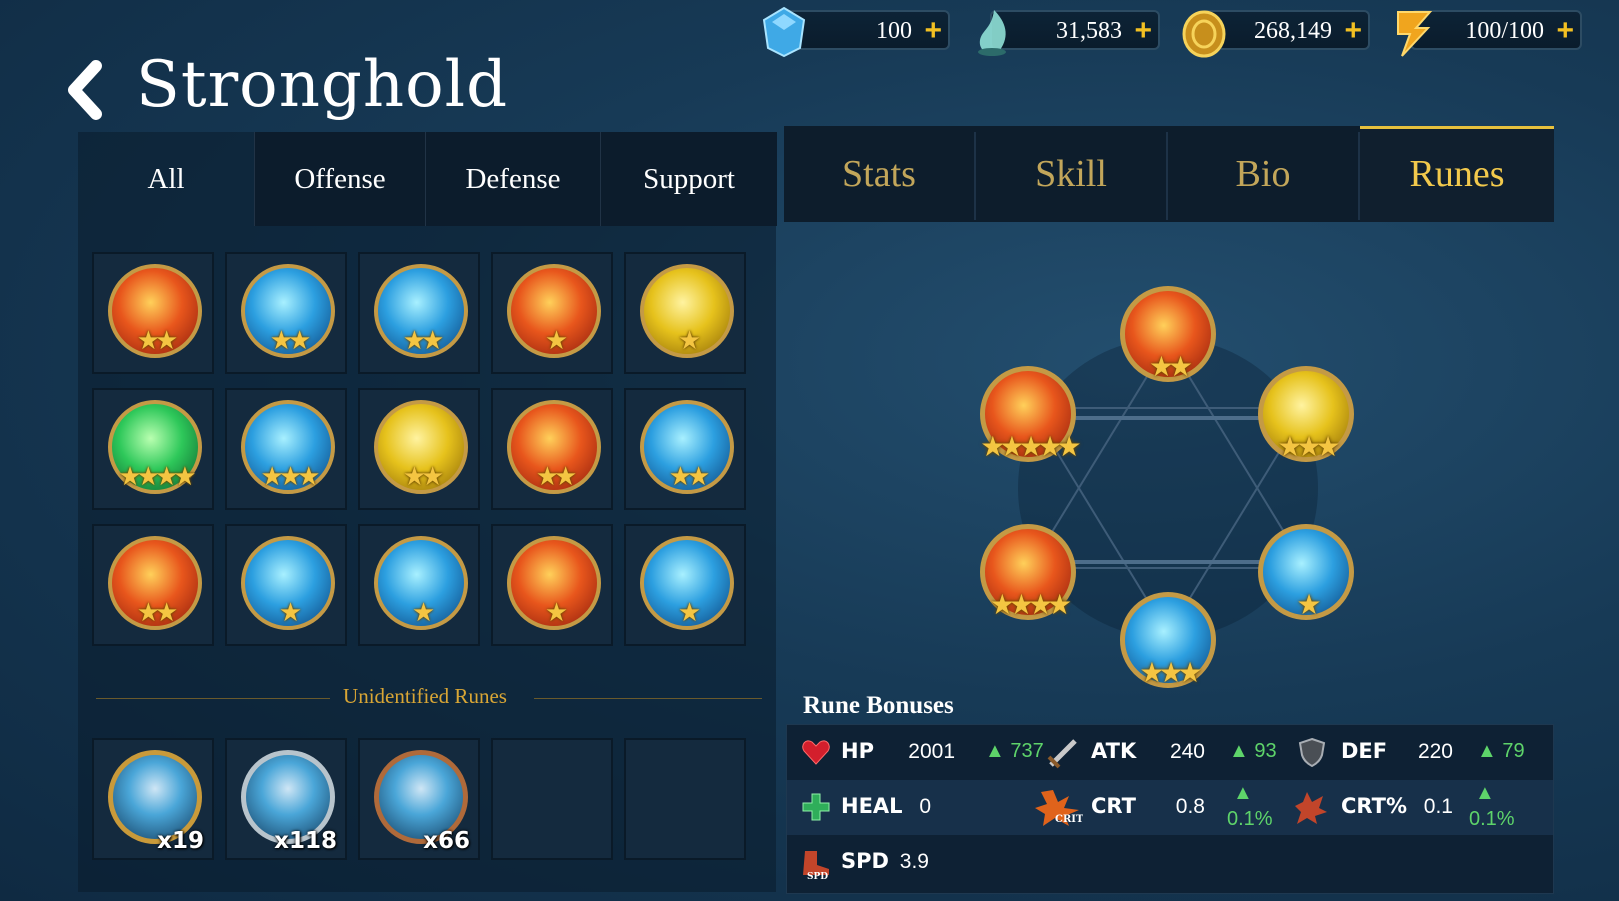 Image resolution: width=1619 pixels, height=901 pixels. What do you see at coordinates (931, 751) in the screenshot?
I see `stat-value: 2001` at bounding box center [931, 751].